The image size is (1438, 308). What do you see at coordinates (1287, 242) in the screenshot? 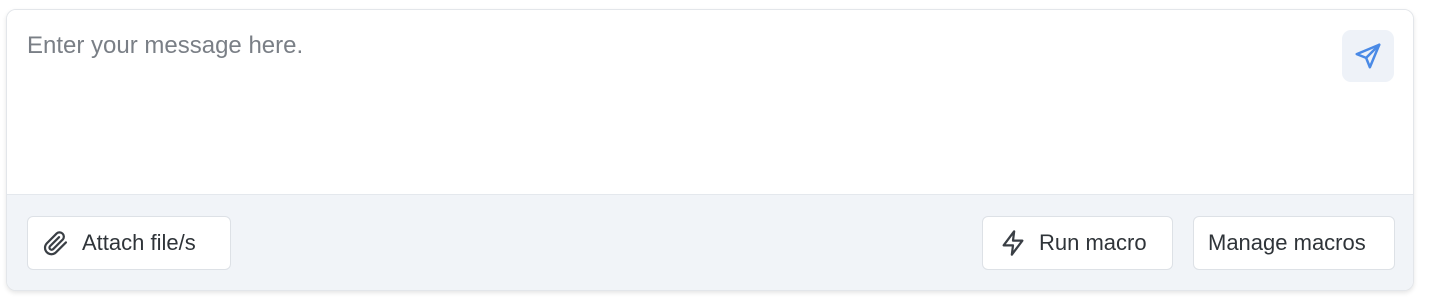
I see `manage-macros-label: Manage macros` at bounding box center [1287, 242].